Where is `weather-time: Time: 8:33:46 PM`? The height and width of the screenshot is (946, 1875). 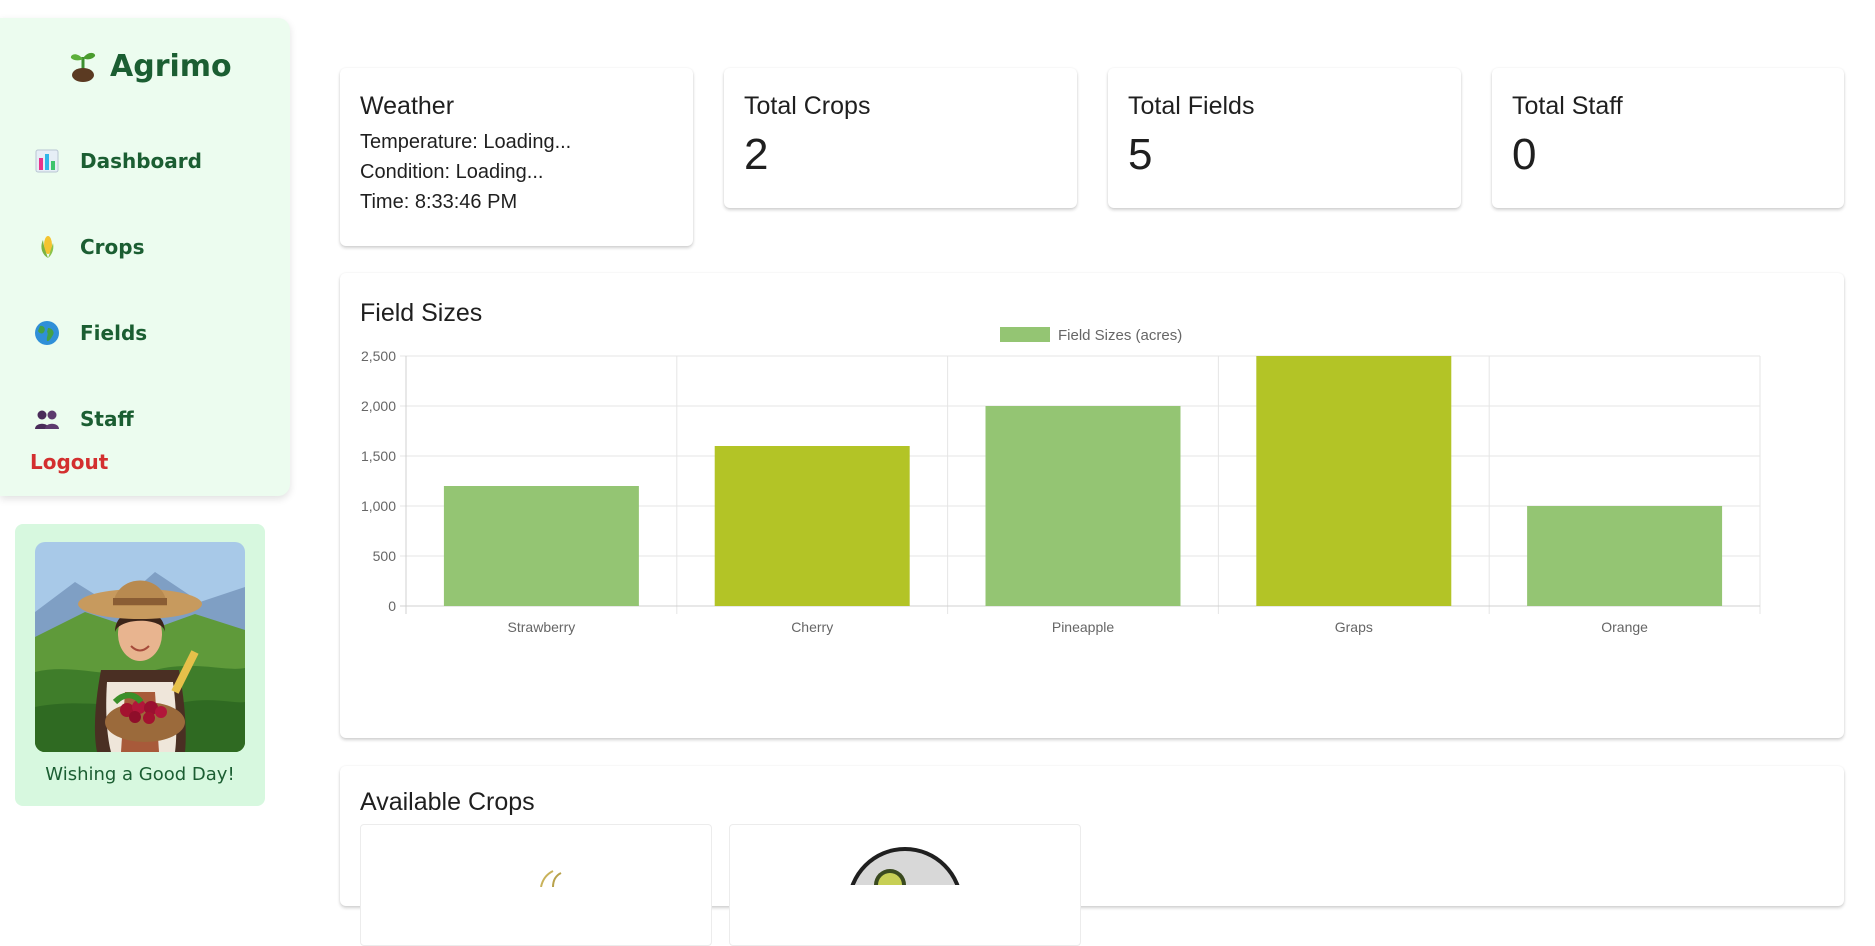
weather-time: Time: 8:33:46 PM is located at coordinates (439, 202).